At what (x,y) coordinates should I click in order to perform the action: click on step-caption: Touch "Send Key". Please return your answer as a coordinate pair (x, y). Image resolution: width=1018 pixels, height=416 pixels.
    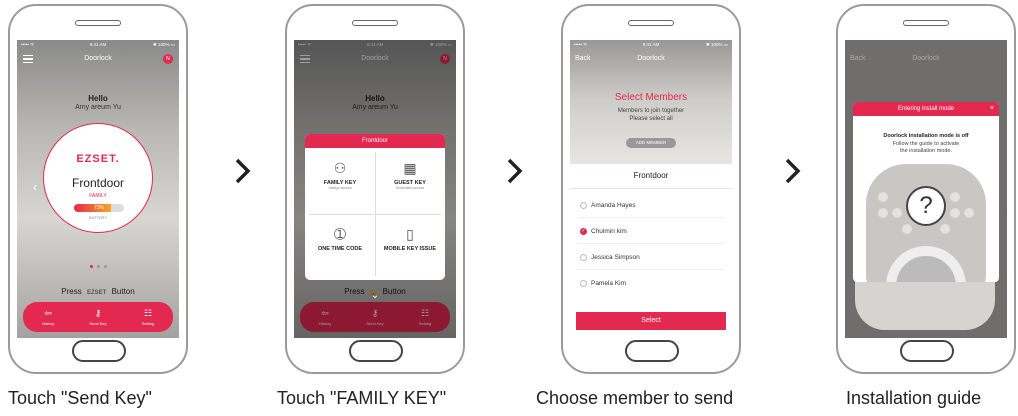
    Looking at the image, I should click on (80, 398).